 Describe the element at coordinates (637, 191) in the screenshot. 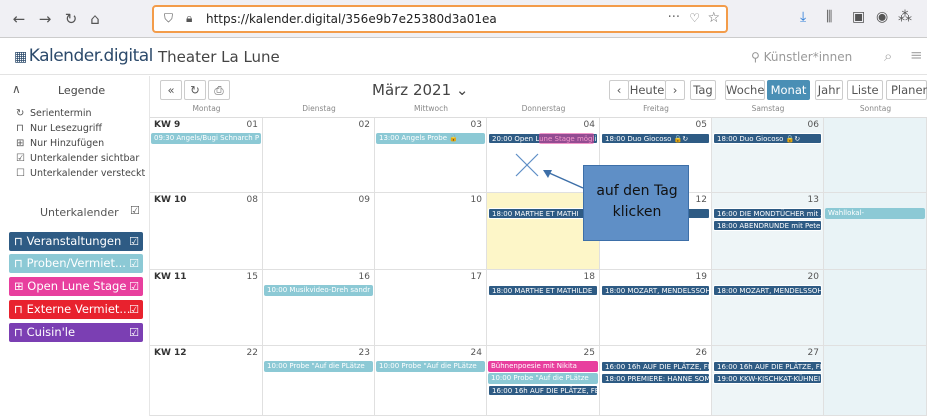

I see `annotation-line-1: auf den Tag` at that location.